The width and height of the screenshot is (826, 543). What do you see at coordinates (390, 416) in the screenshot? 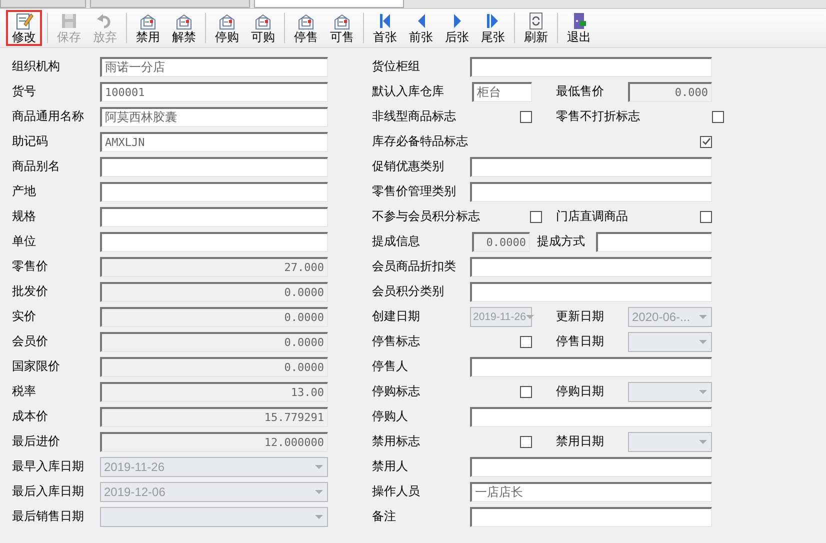
I see `field-label: 停购人` at bounding box center [390, 416].